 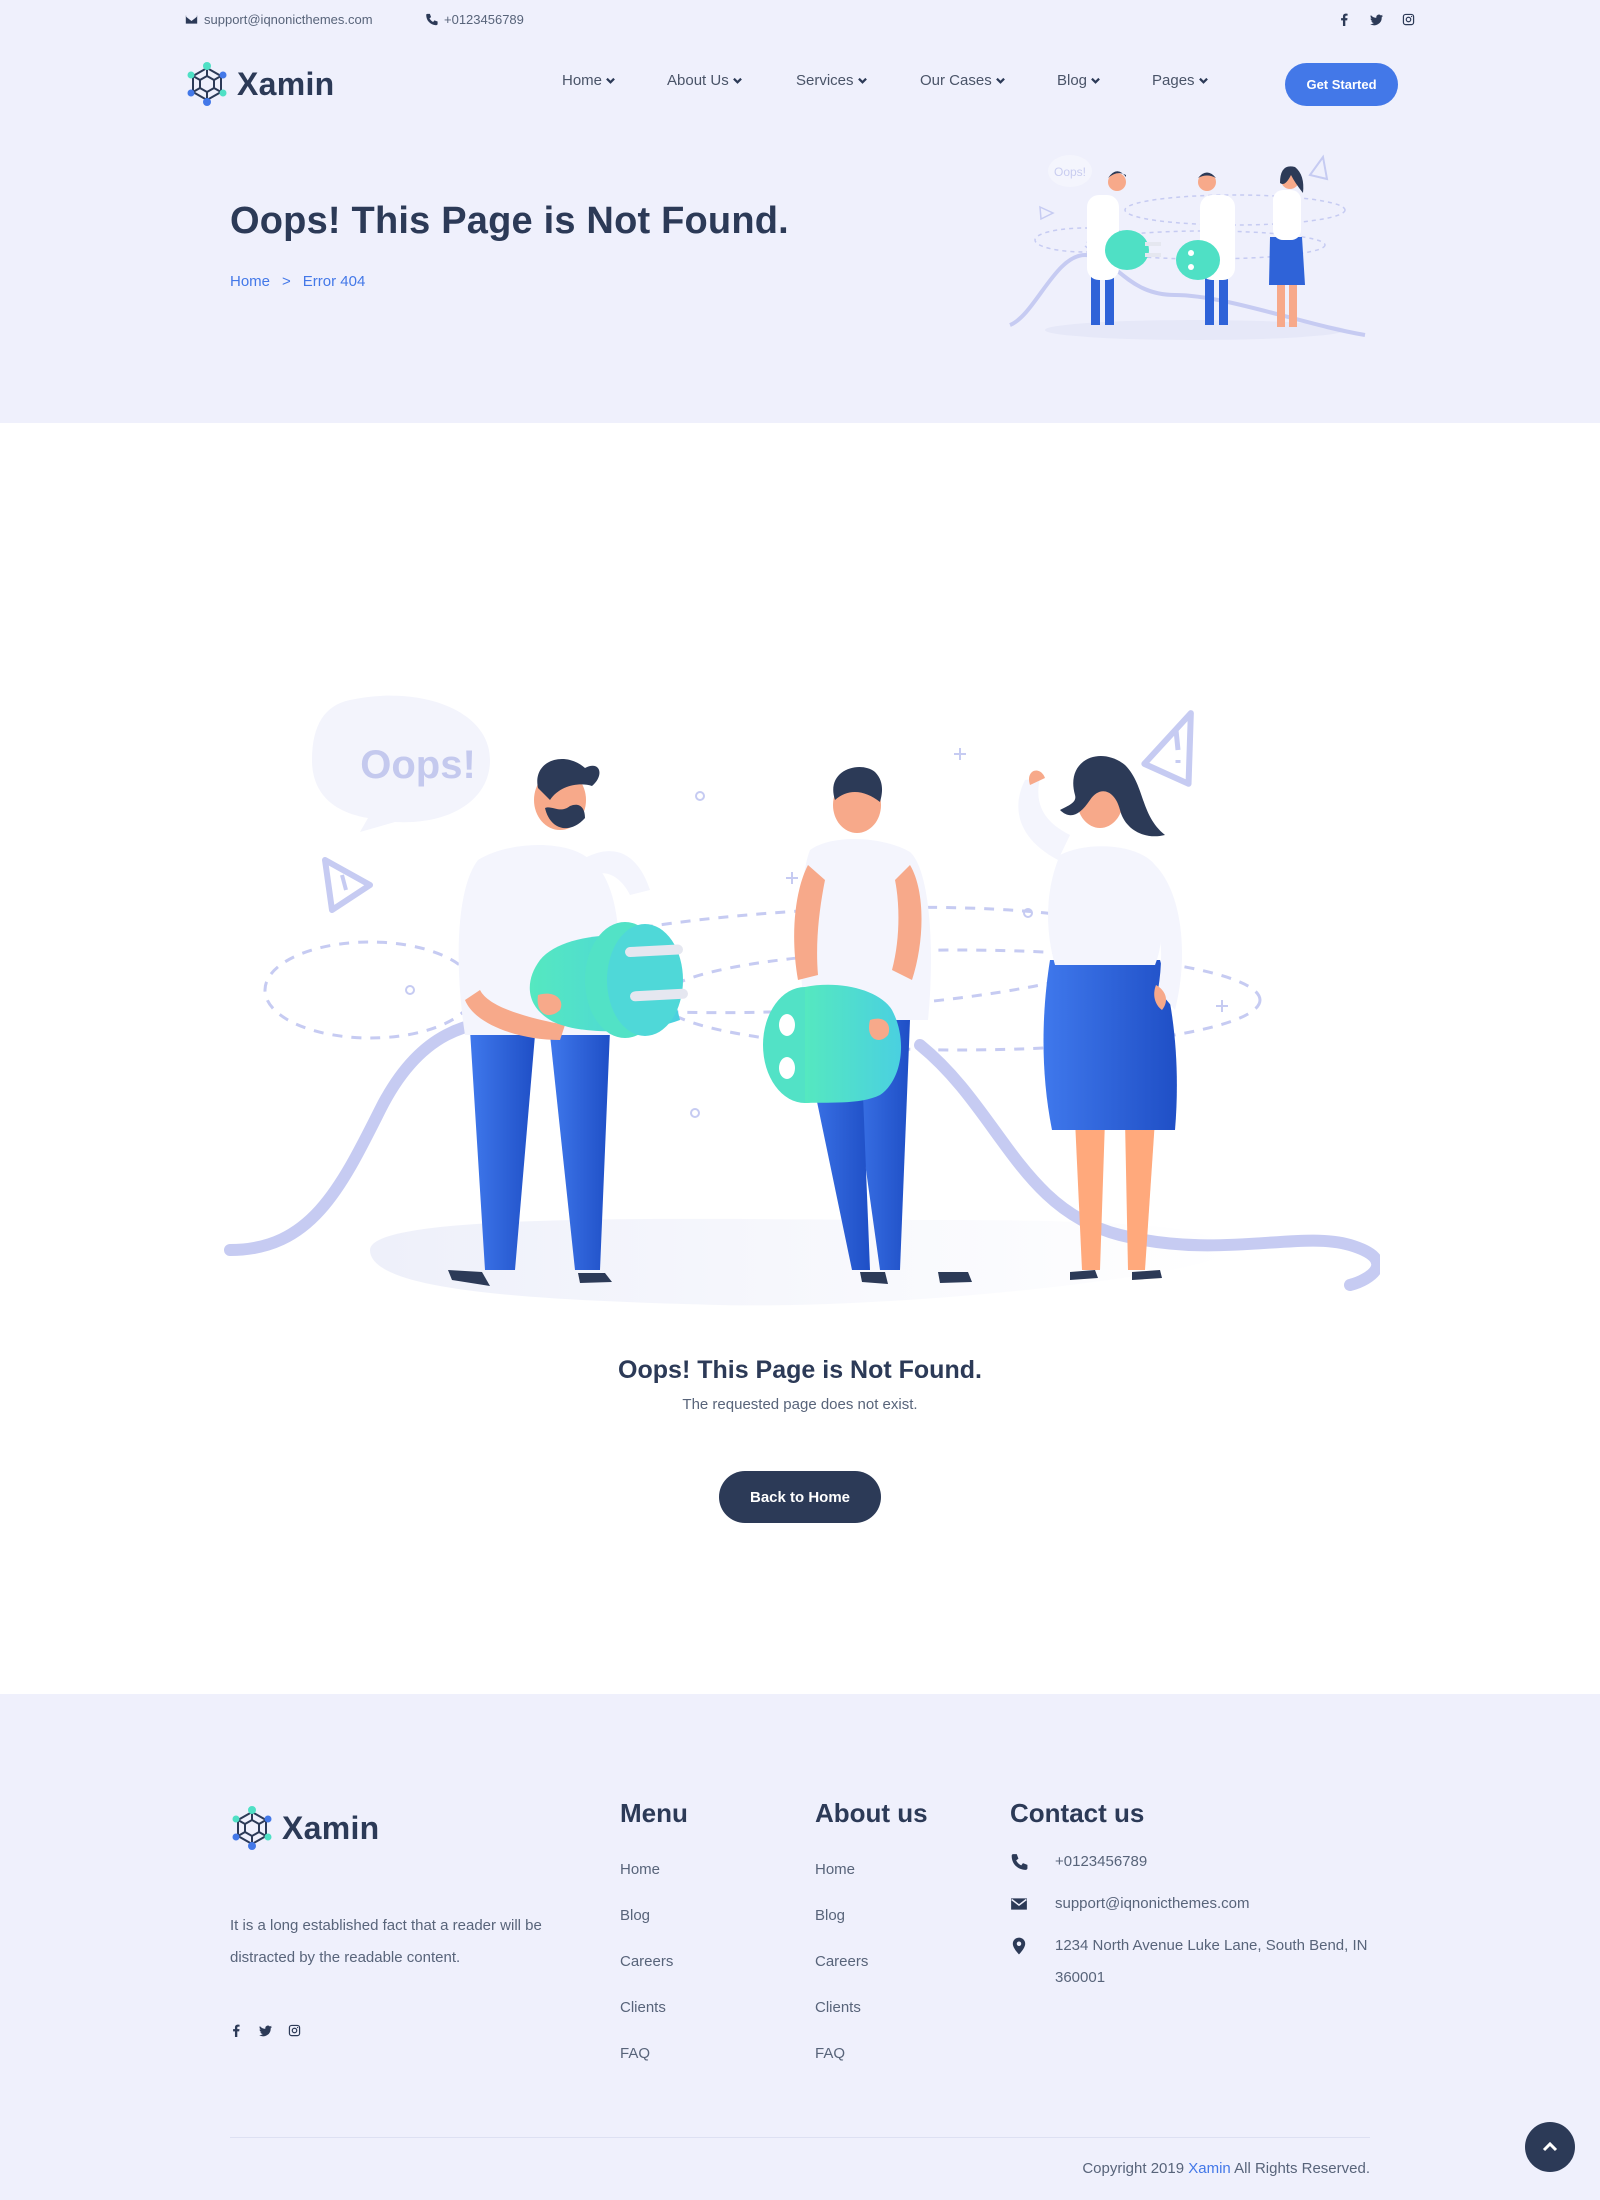 I want to click on breadcrumb-current: Error 404, so click(x=334, y=281).